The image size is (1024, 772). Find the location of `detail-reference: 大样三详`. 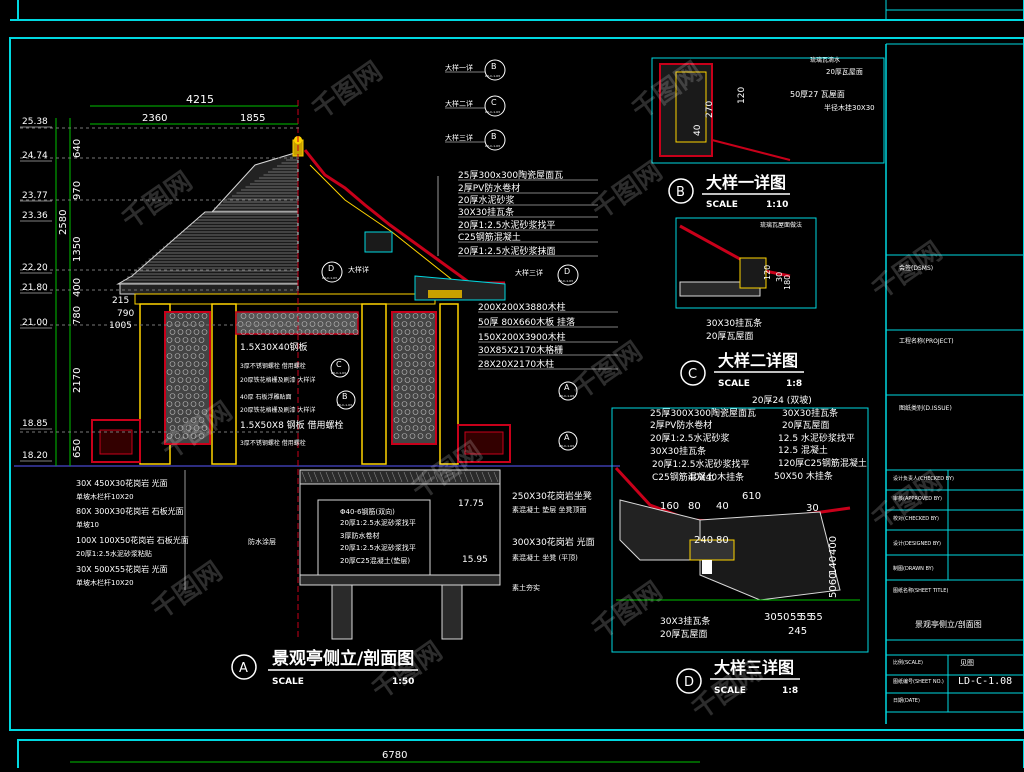

detail-reference: 大样三详 is located at coordinates (529, 272).